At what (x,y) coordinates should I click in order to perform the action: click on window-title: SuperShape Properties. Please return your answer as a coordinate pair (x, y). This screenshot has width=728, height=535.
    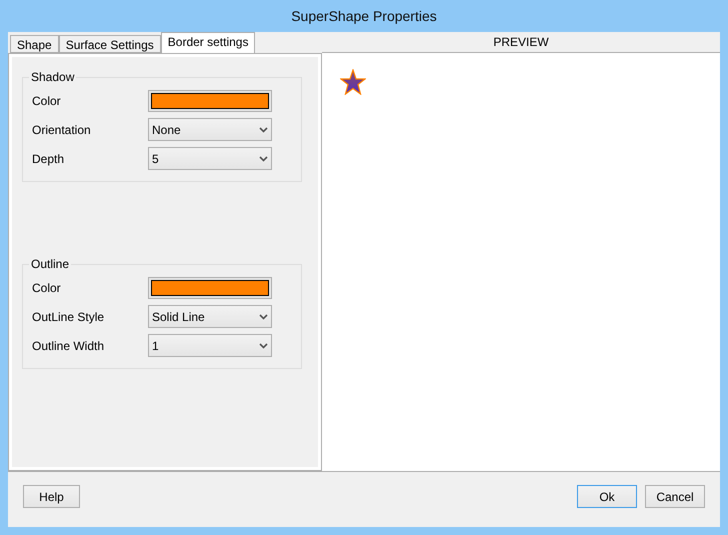
    Looking at the image, I should click on (364, 16).